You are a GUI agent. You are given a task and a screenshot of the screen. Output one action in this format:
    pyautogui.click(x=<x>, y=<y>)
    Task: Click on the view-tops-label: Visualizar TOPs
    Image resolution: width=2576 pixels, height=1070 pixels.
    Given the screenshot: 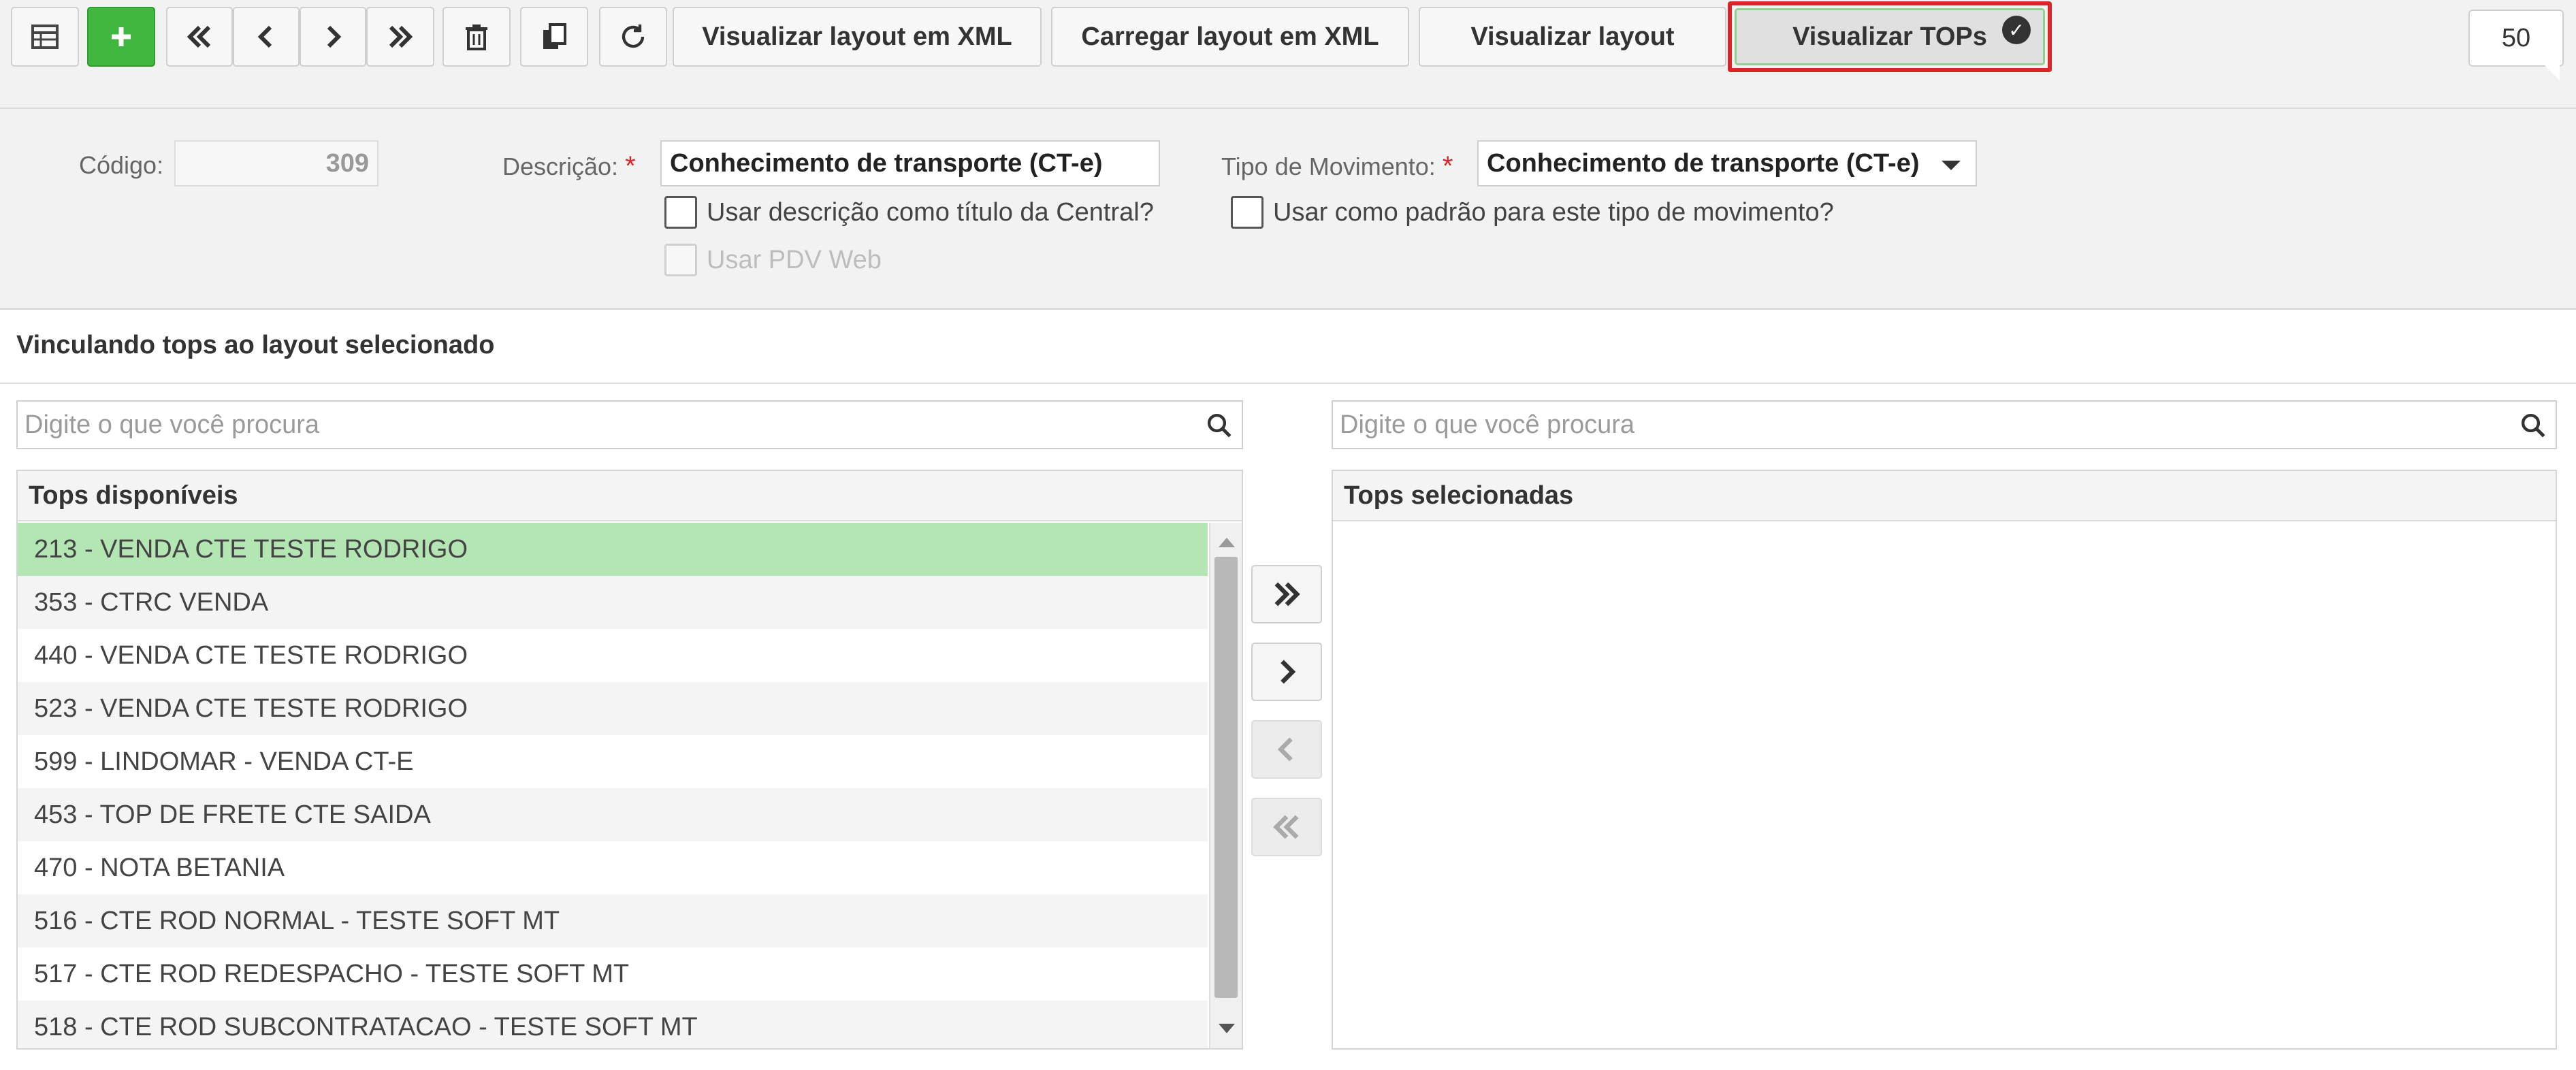 What is the action you would take?
    pyautogui.click(x=1890, y=36)
    